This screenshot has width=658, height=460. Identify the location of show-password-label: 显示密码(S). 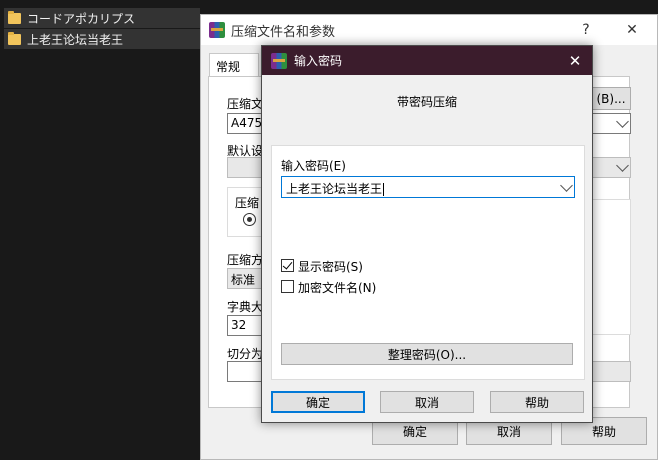
(330, 266).